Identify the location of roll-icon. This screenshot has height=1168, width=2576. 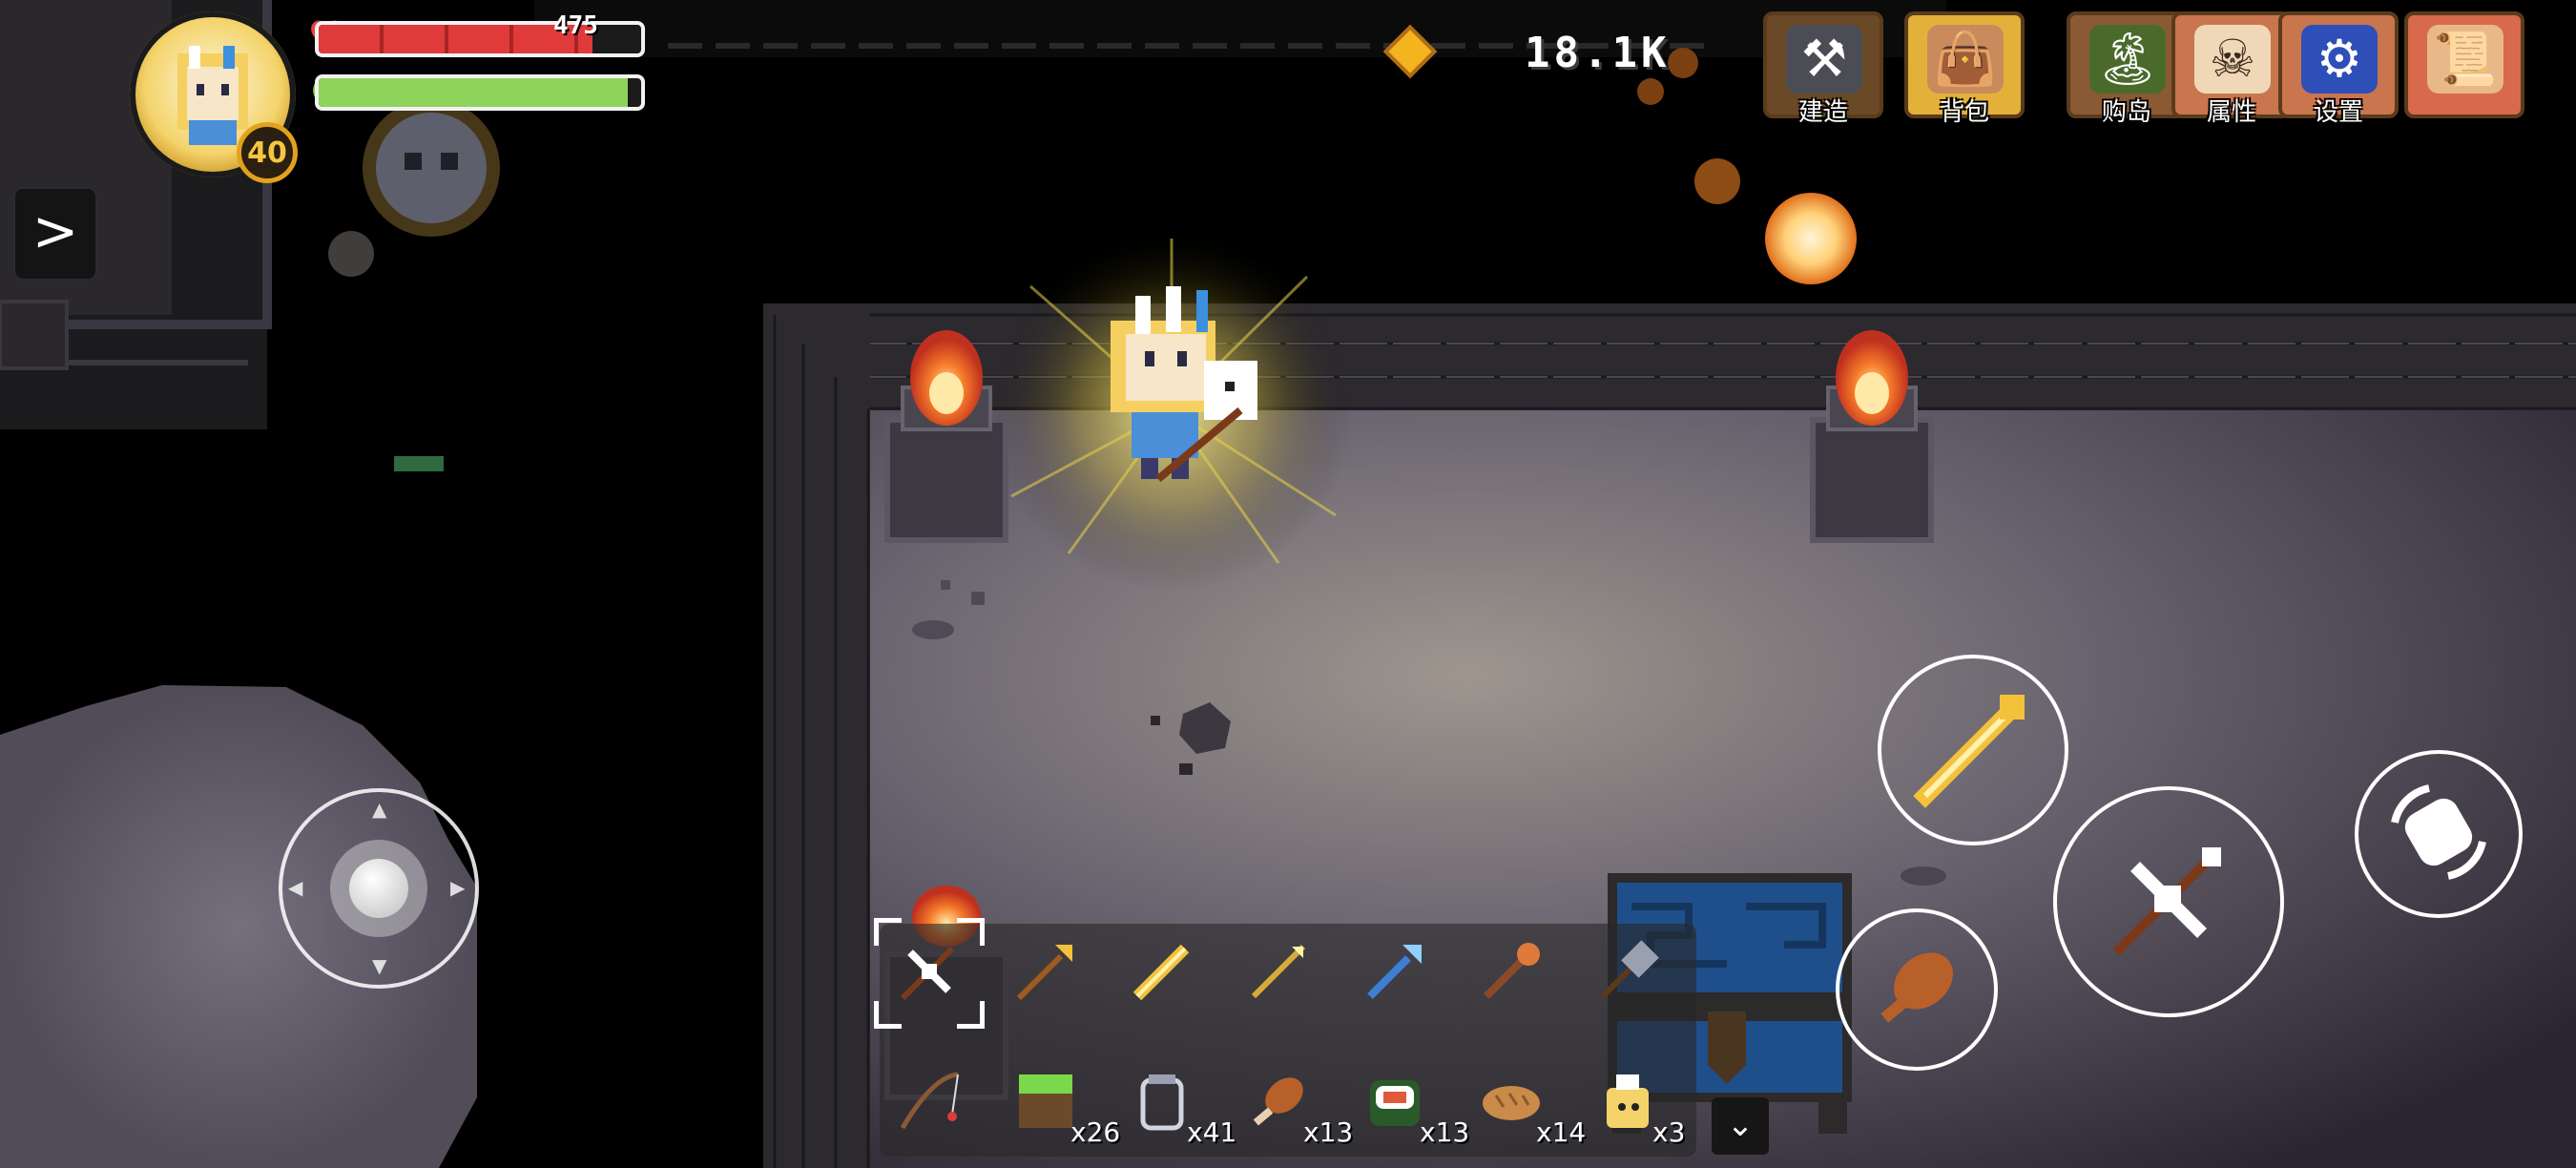
(2438, 834).